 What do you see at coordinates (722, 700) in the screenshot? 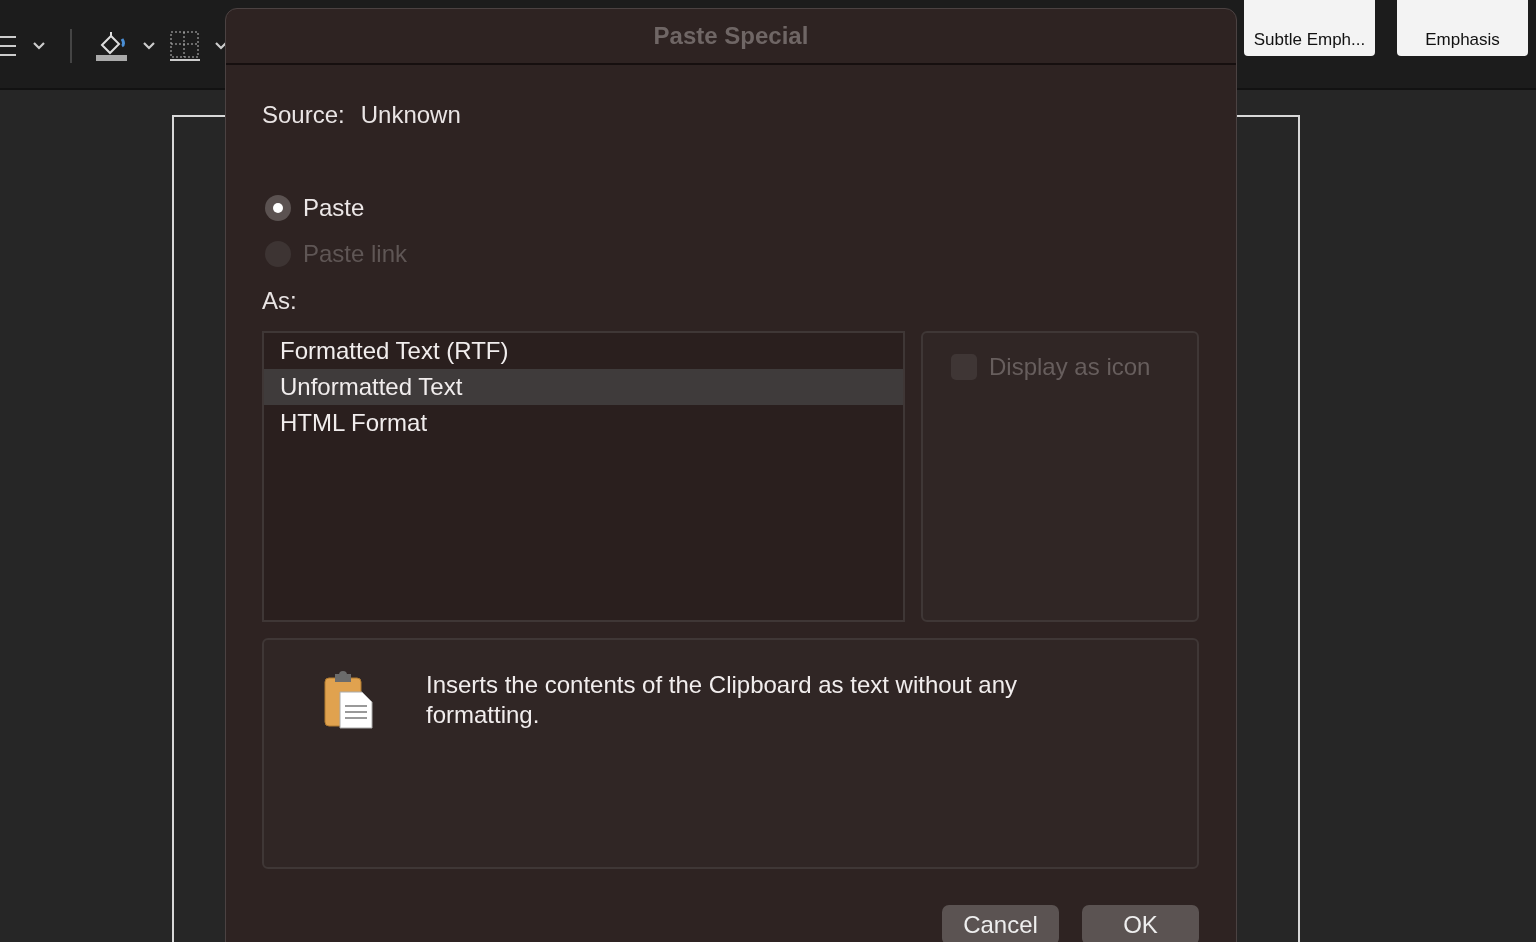
I see `description-text: Inserts the contents of the Clipboard as text without any formatting.` at bounding box center [722, 700].